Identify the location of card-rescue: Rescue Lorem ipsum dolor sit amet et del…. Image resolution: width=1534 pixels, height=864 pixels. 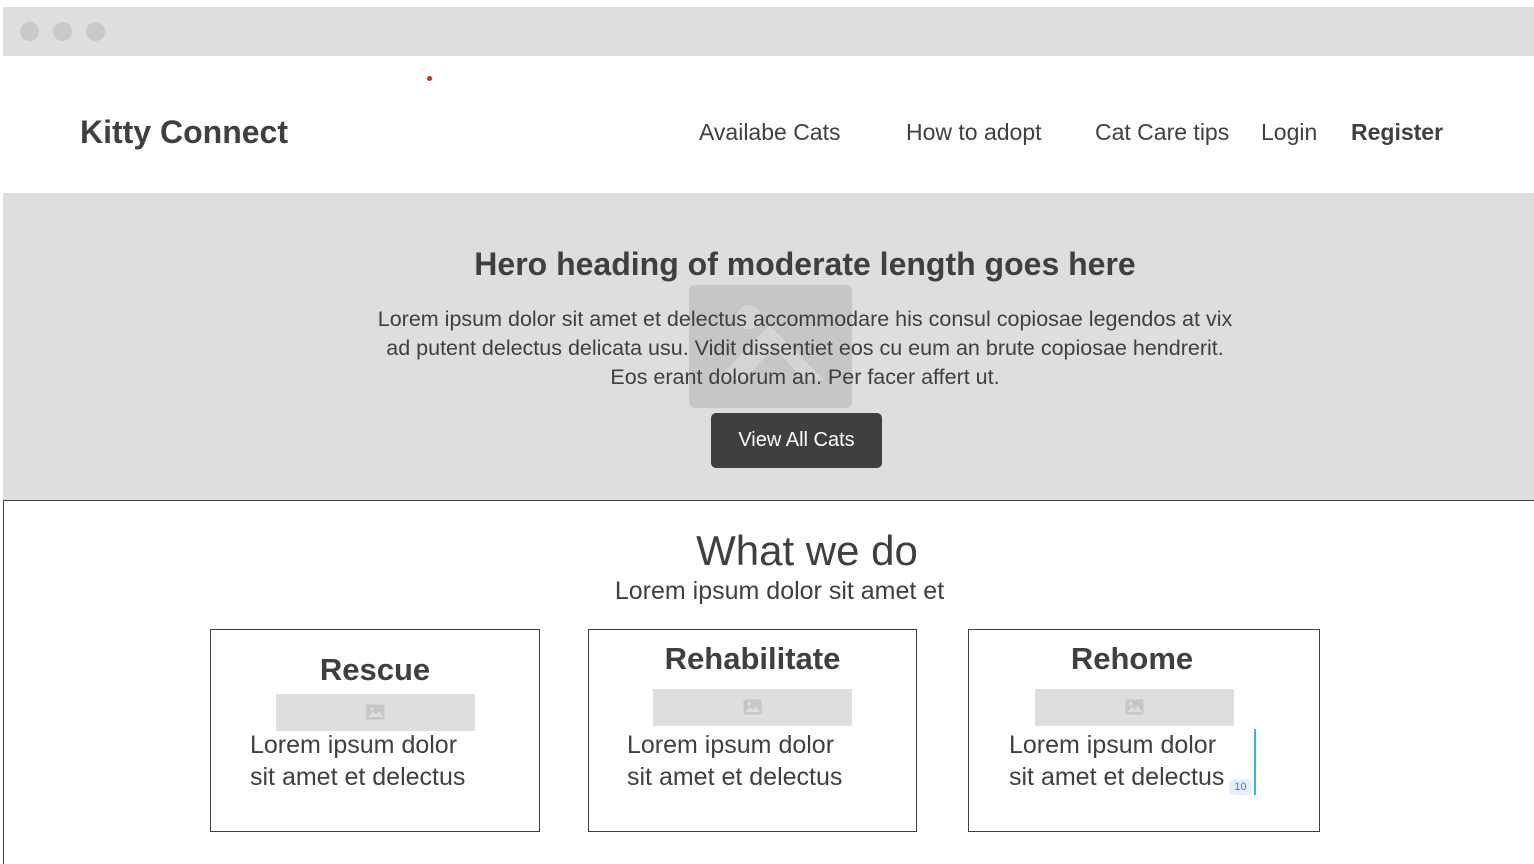
(375, 730).